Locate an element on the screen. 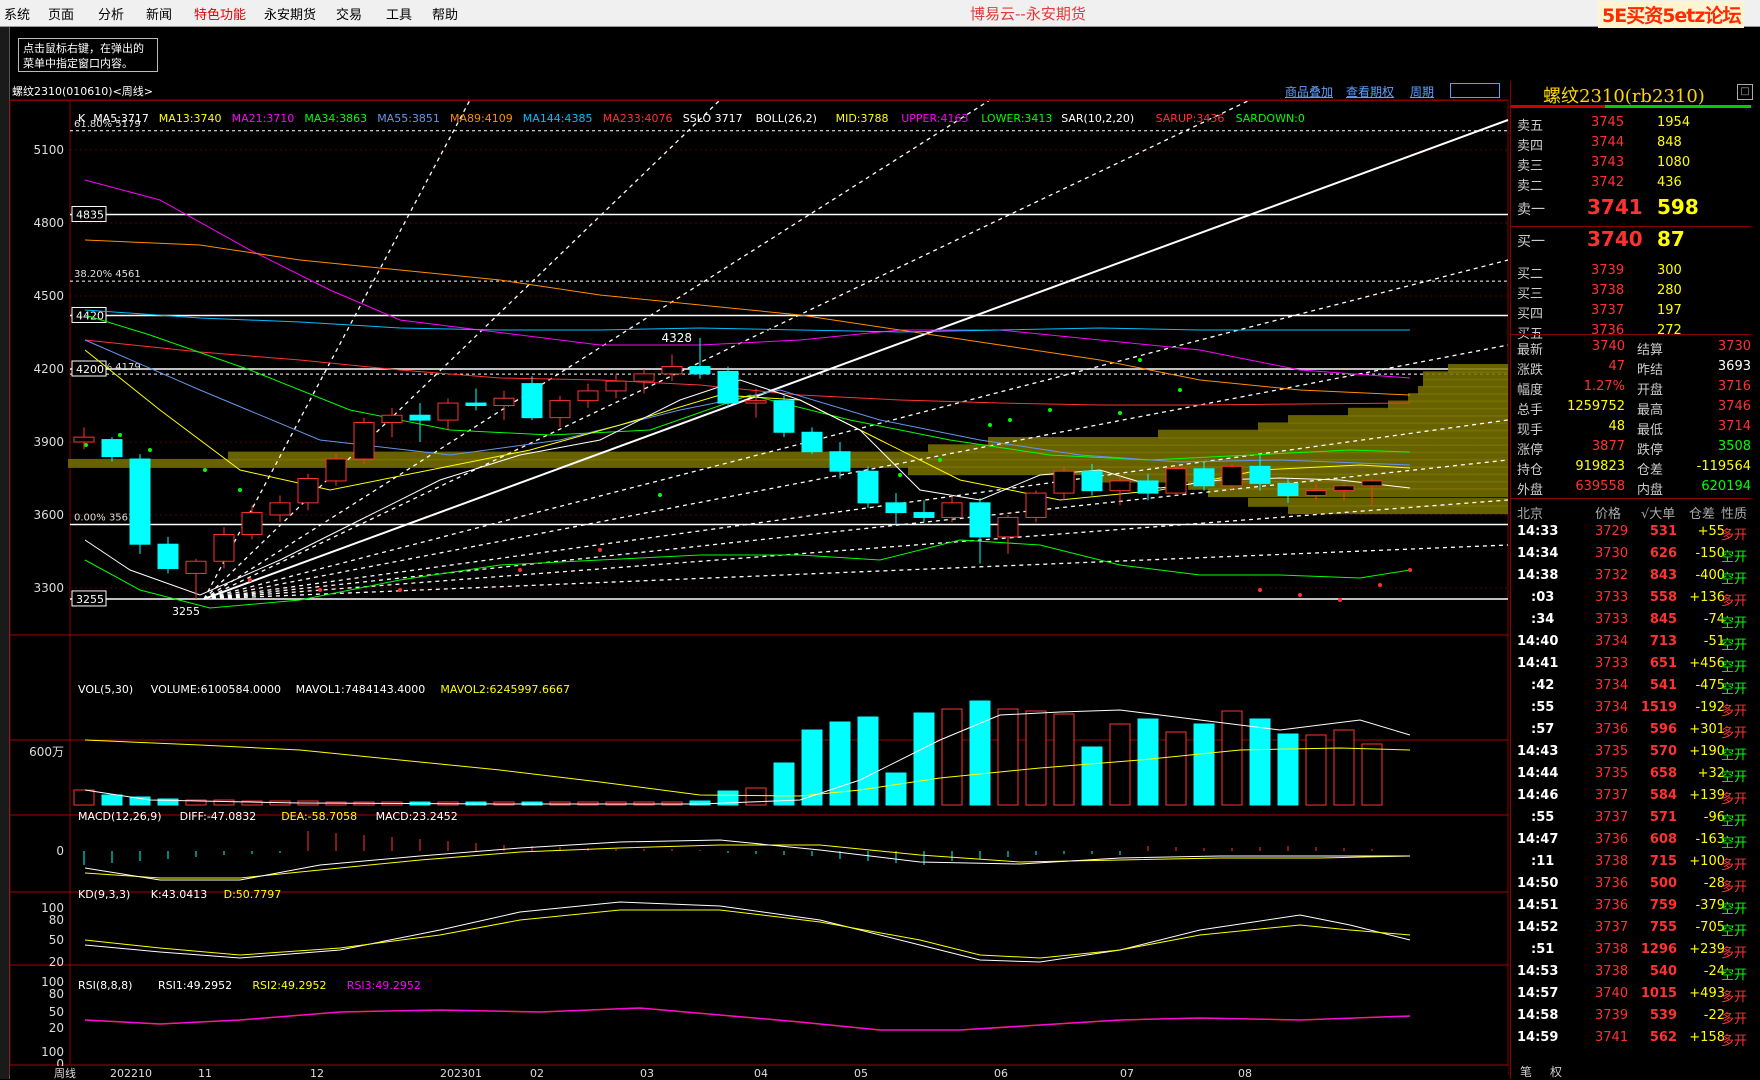 The image size is (1760, 1080). tick-v: 596 is located at coordinates (1663, 729).